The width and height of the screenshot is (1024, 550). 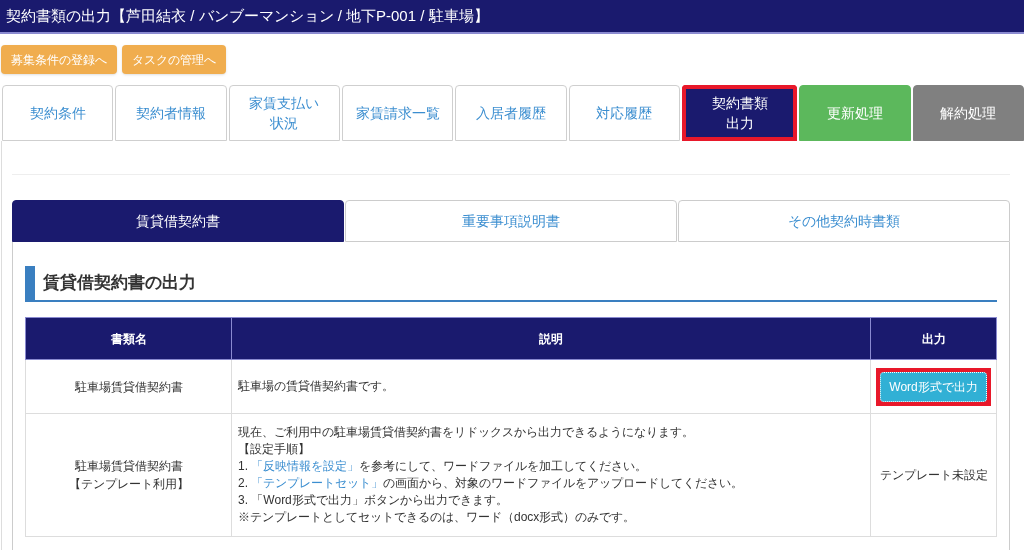 What do you see at coordinates (243, 483) in the screenshot?
I see `description-text: 2.` at bounding box center [243, 483].